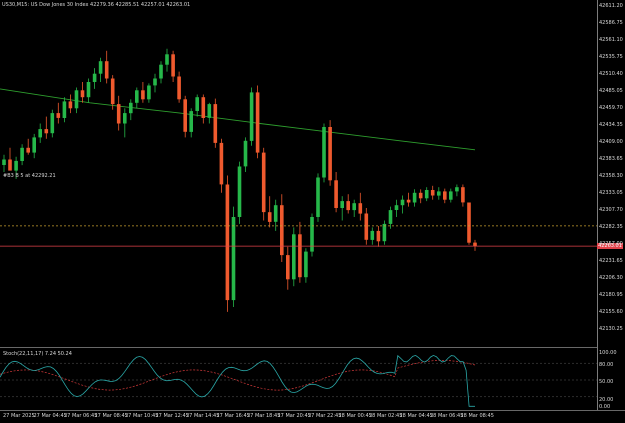 This screenshot has height=423, width=625. I want to click on order-line-label: #B3 B 5 at 42292.21, so click(29, 176).